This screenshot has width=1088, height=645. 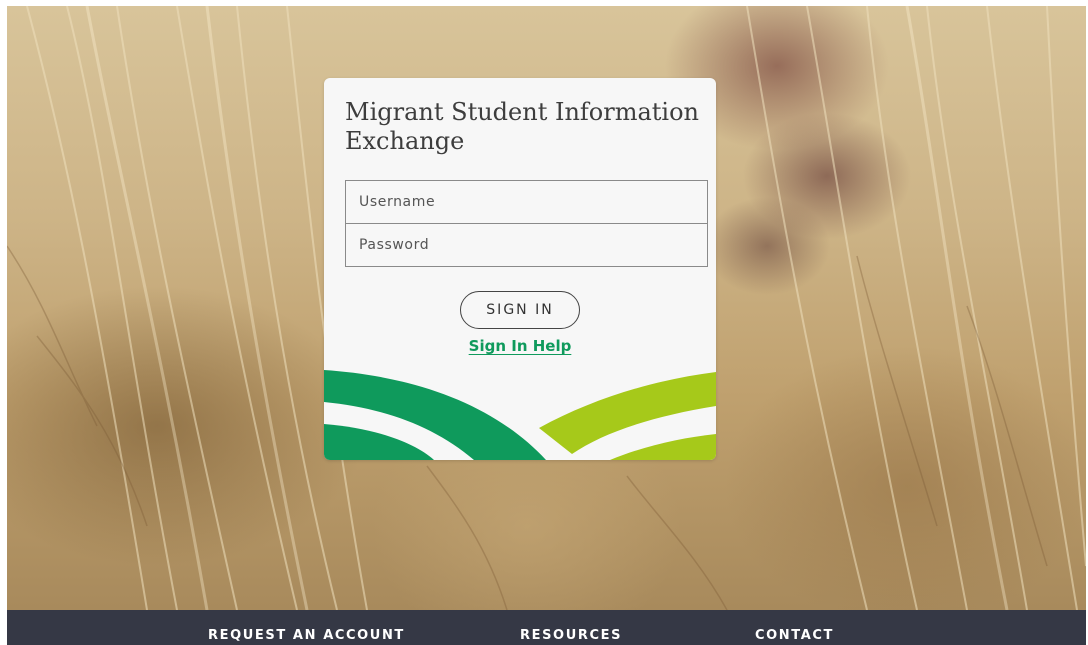 What do you see at coordinates (526, 245) in the screenshot?
I see `password-input` at bounding box center [526, 245].